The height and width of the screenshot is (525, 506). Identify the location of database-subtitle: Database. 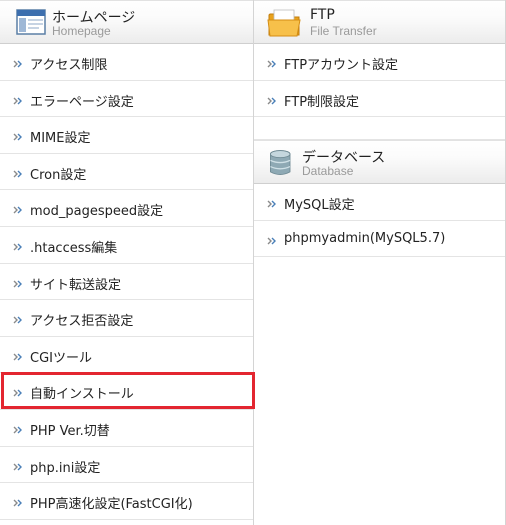
(328, 171).